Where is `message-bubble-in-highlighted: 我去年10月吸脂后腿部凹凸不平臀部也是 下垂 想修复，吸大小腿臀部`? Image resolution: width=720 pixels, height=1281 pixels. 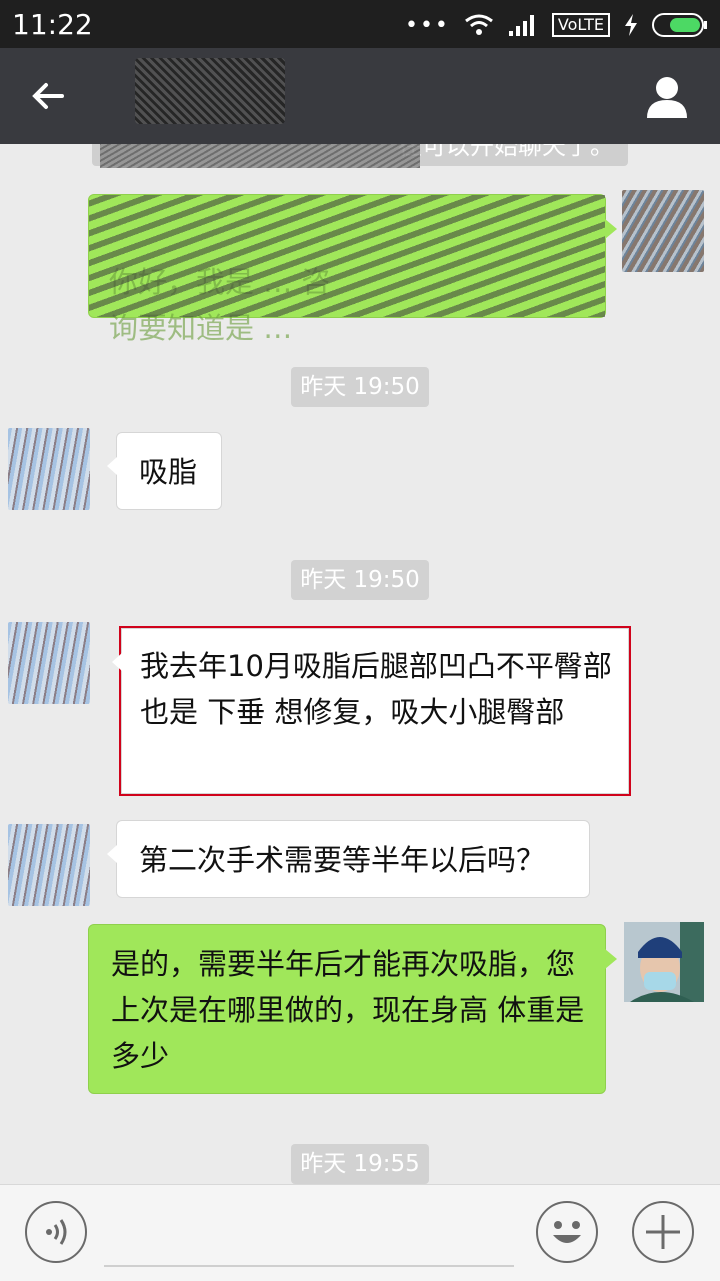 message-bubble-in-highlighted: 我去年10月吸脂后腿部凹凸不平臀部也是 下垂 想修复，吸大小腿臀部 is located at coordinates (371, 711).